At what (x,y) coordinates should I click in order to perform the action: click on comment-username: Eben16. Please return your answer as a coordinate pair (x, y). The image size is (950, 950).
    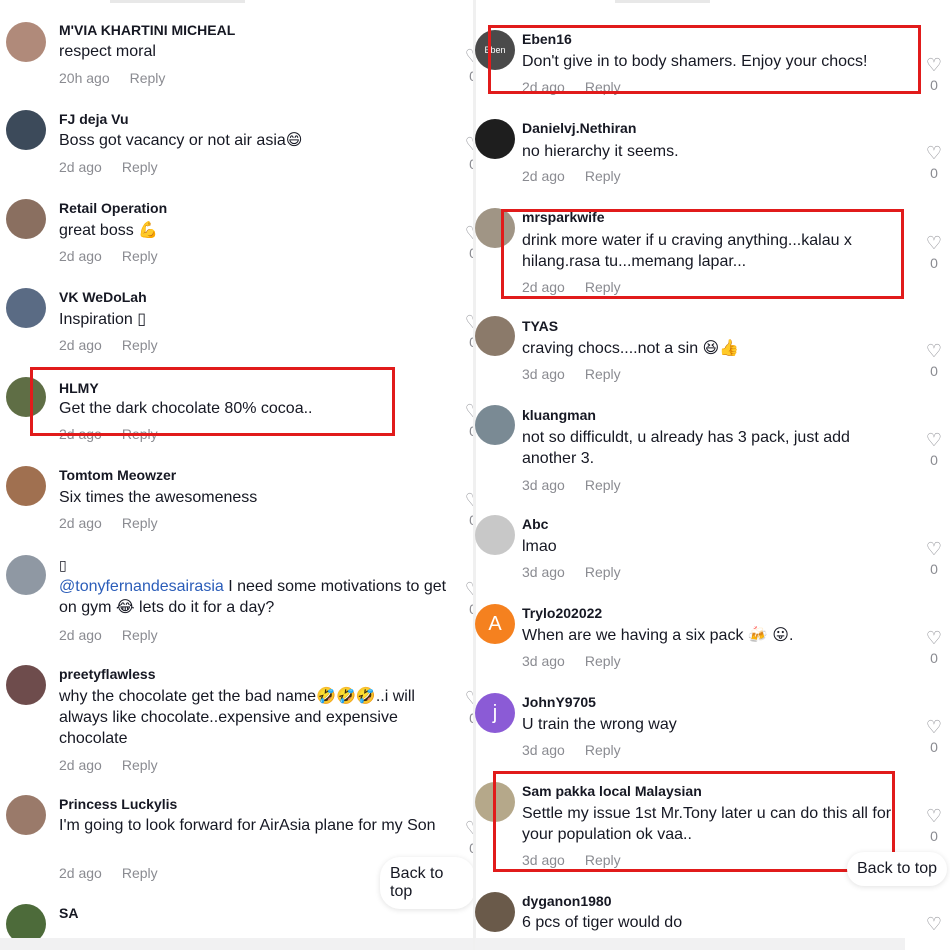
    Looking at the image, I should click on (547, 39).